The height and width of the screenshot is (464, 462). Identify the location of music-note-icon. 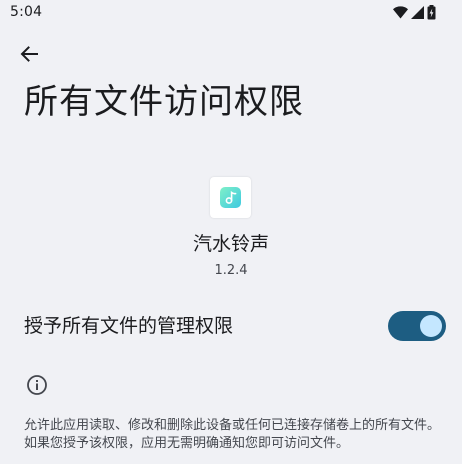
(230, 197).